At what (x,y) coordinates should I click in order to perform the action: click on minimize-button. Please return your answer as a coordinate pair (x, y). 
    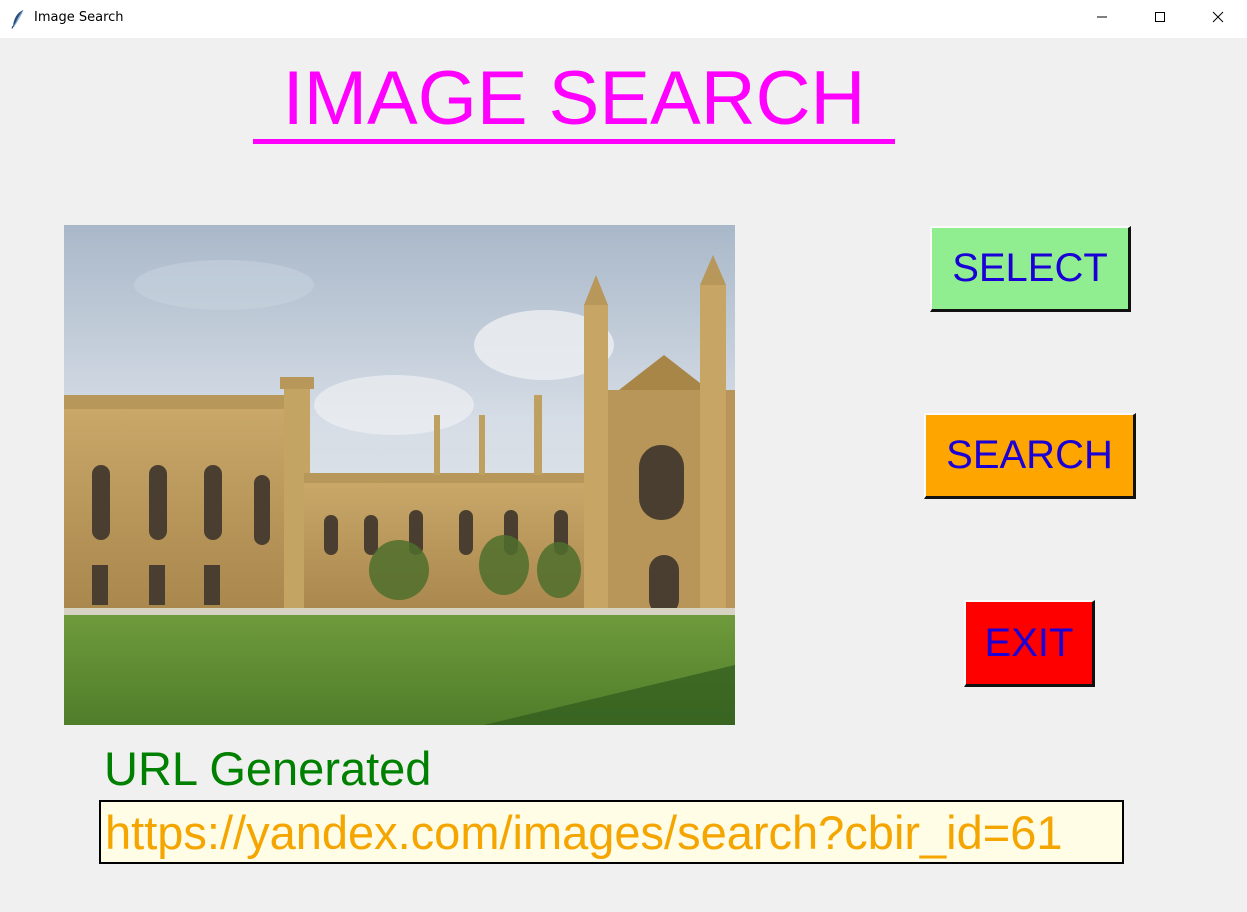
    Looking at the image, I should click on (1102, 19).